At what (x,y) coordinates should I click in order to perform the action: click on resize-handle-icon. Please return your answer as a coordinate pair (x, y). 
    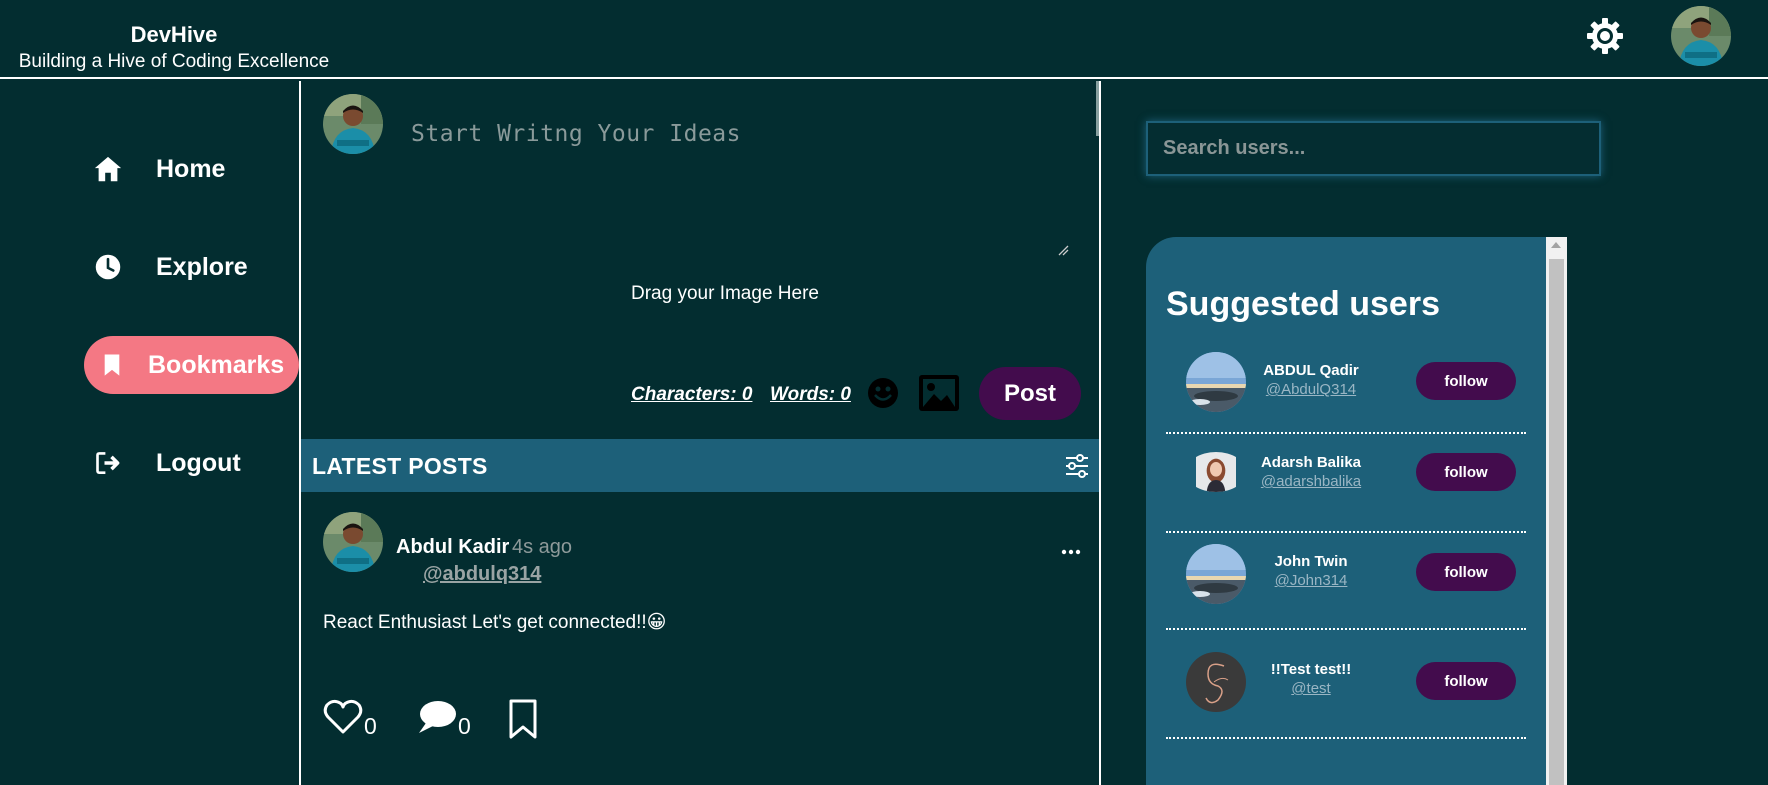
    Looking at the image, I should click on (1063, 249).